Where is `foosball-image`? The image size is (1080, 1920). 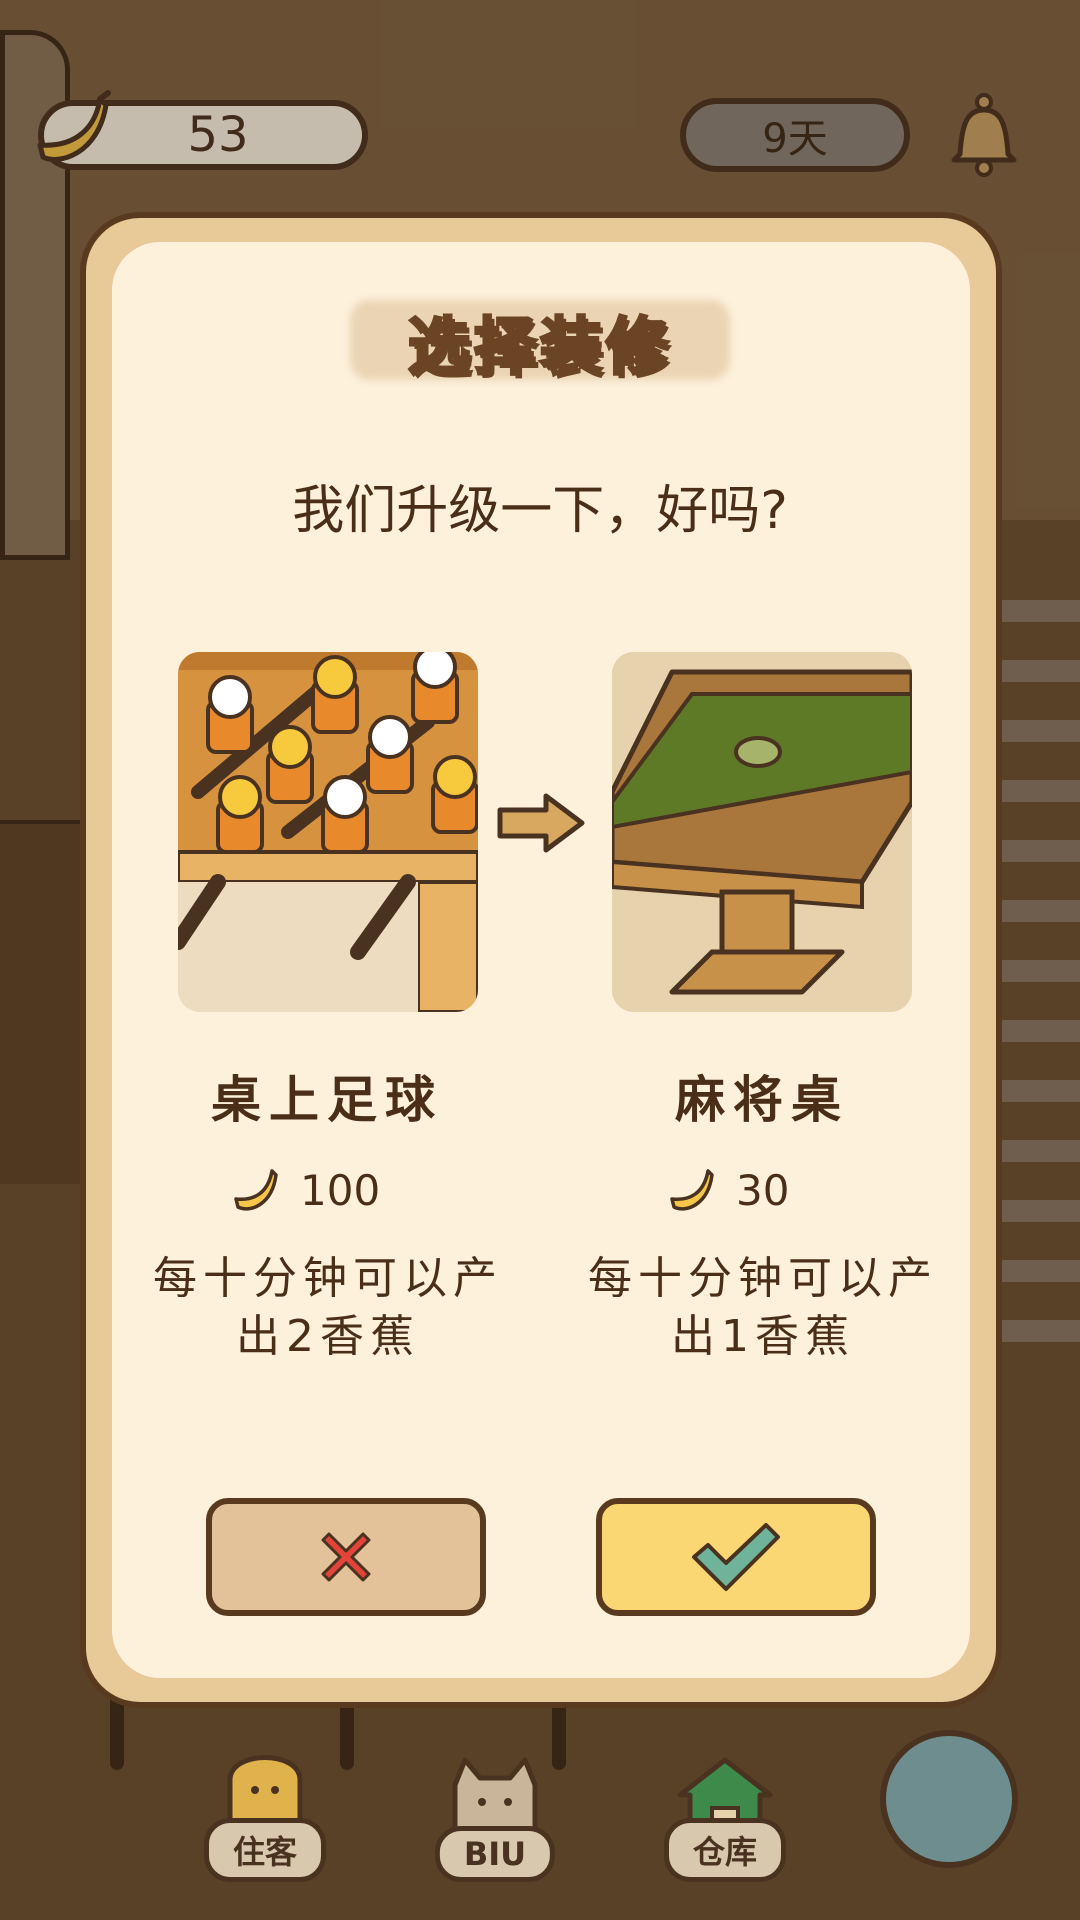 foosball-image is located at coordinates (328, 832).